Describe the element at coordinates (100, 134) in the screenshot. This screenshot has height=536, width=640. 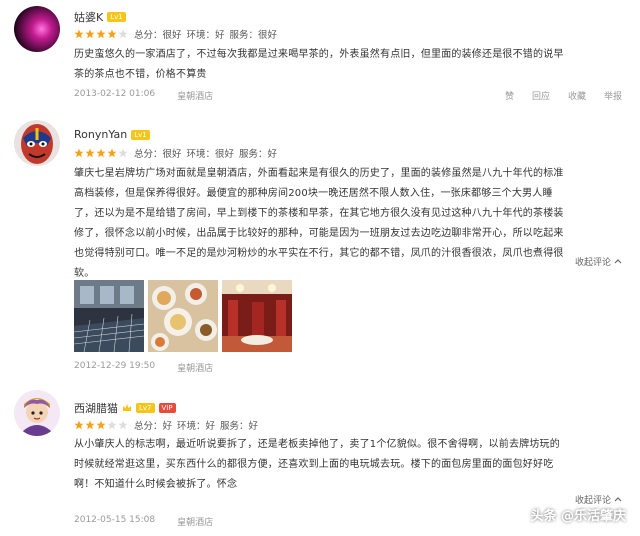
I see `username: RonynYan` at that location.